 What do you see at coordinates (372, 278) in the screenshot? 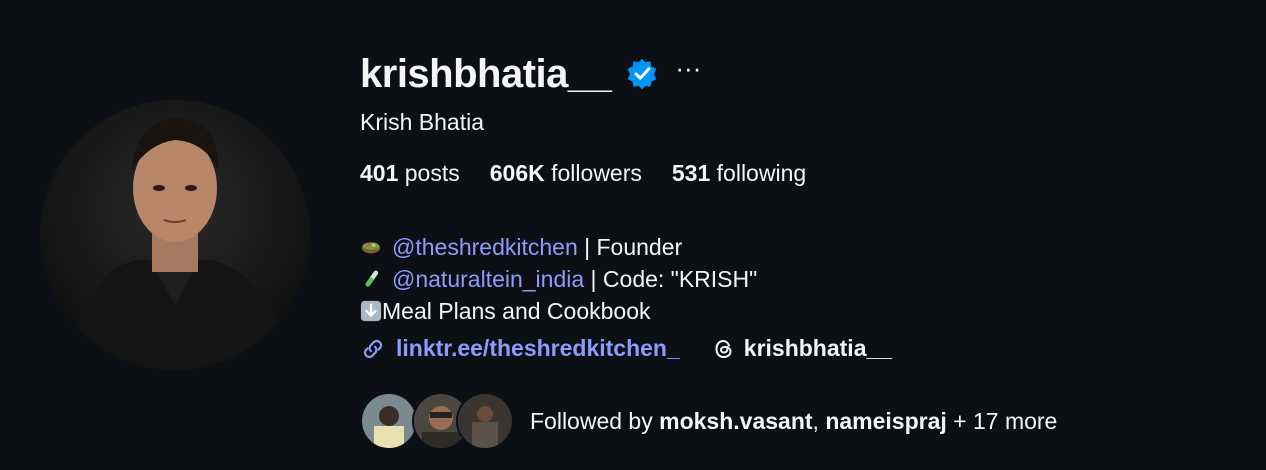
I see `test-tube-emoji` at bounding box center [372, 278].